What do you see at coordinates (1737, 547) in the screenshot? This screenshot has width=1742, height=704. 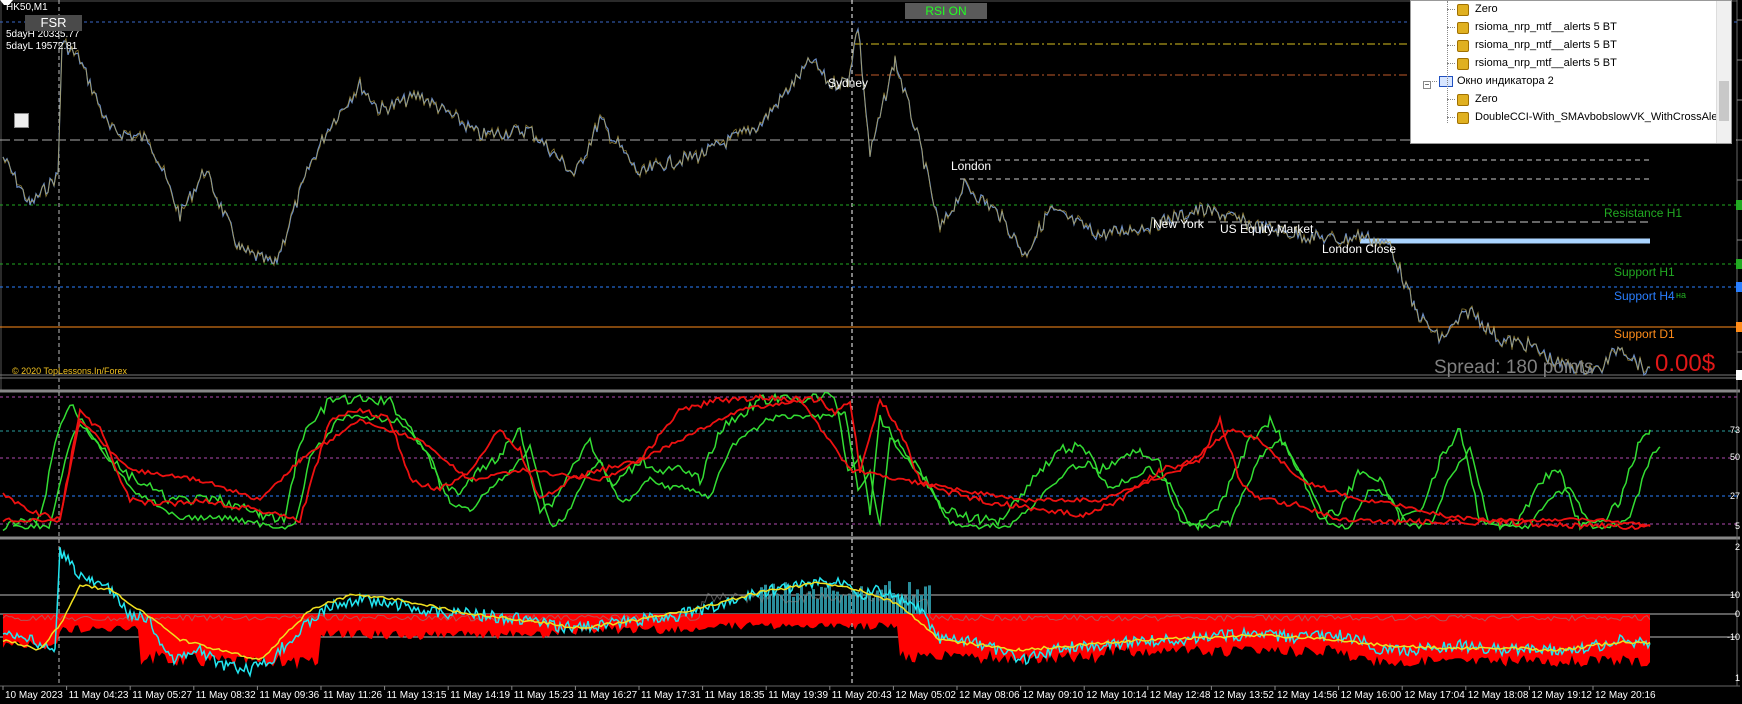 I see `cci-axis-label: 2` at bounding box center [1737, 547].